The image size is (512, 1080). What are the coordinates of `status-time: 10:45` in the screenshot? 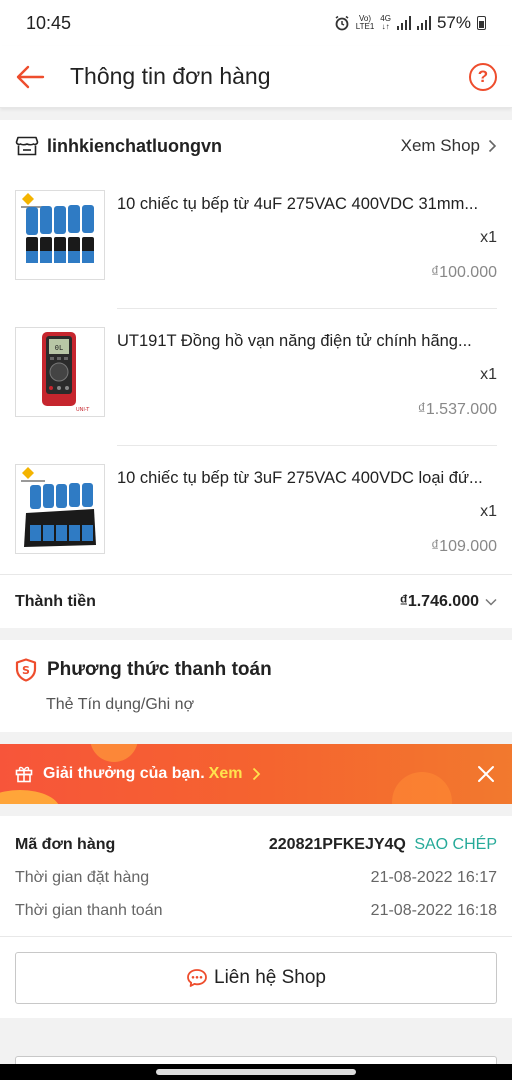 It's located at (49, 22).